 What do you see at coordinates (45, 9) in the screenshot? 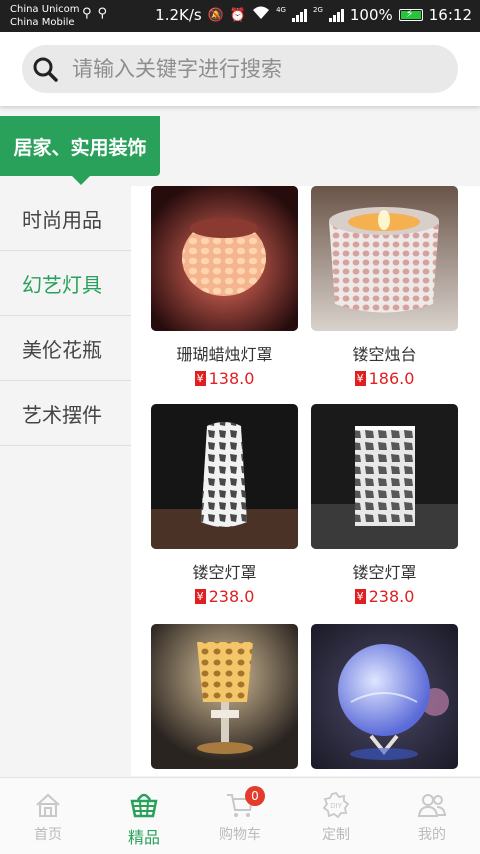
I see `carrier-1: China Unicom` at bounding box center [45, 9].